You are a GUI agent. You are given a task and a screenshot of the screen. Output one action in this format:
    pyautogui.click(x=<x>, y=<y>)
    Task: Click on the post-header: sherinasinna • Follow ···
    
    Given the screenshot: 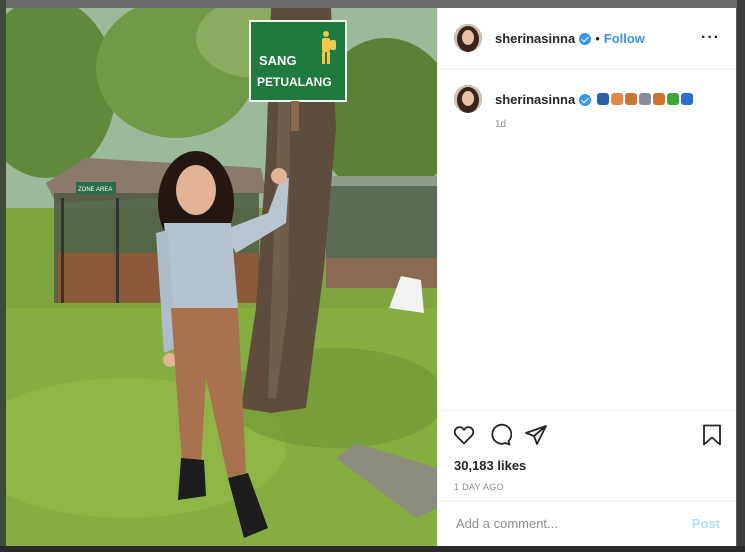 What is the action you would take?
    pyautogui.click(x=587, y=38)
    